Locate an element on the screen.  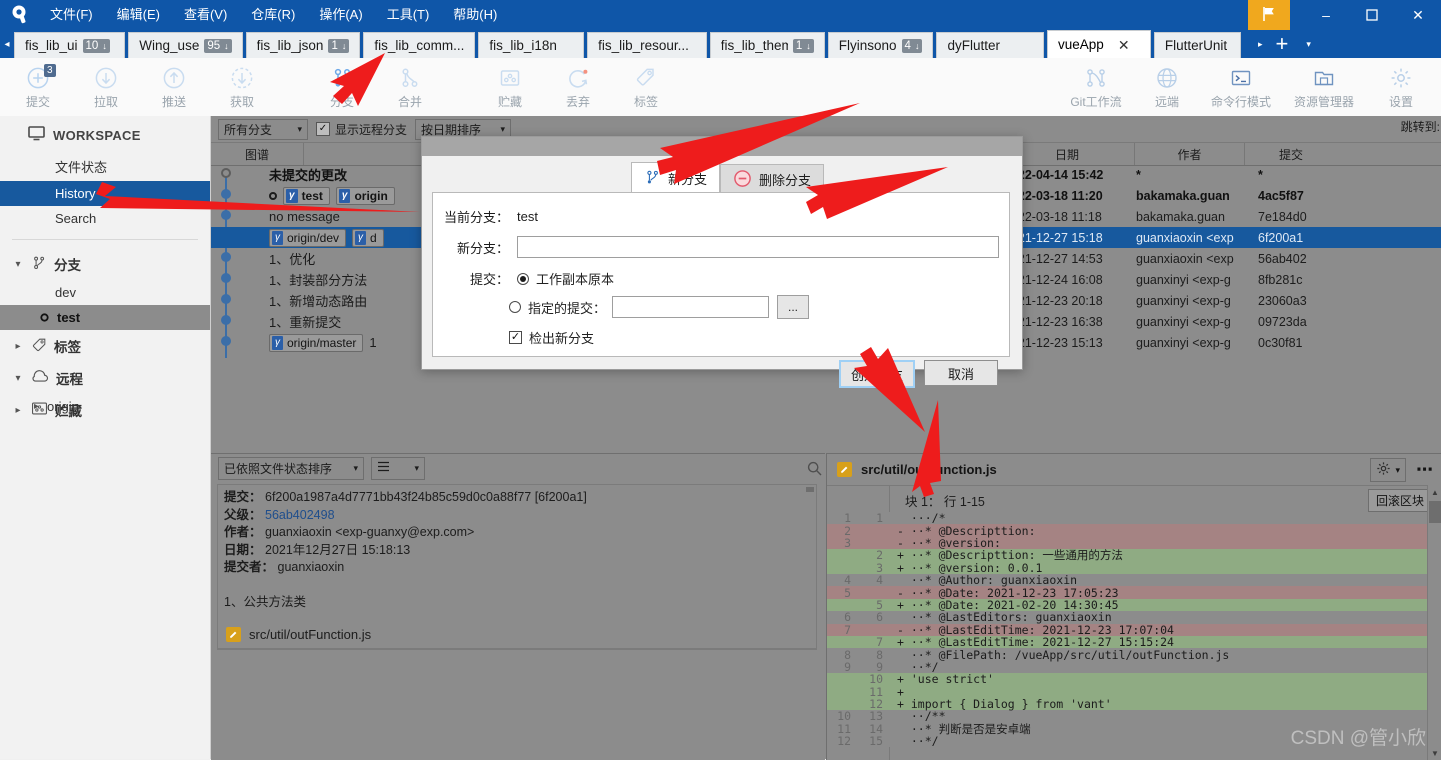
toolbar-discard-button: 丢弃 is located at coordinates (578, 87).